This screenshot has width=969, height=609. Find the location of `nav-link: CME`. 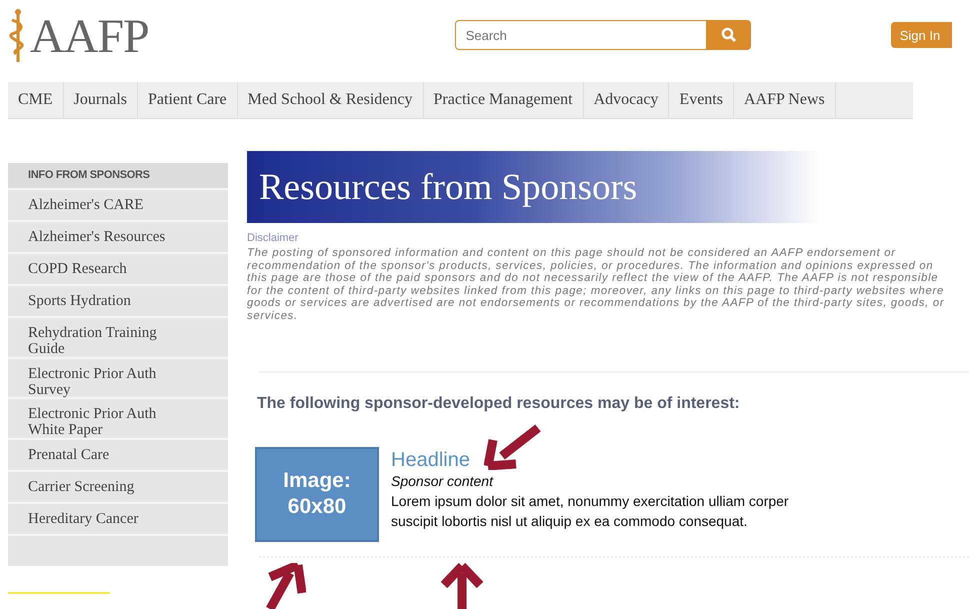

nav-link: CME is located at coordinates (36, 100).